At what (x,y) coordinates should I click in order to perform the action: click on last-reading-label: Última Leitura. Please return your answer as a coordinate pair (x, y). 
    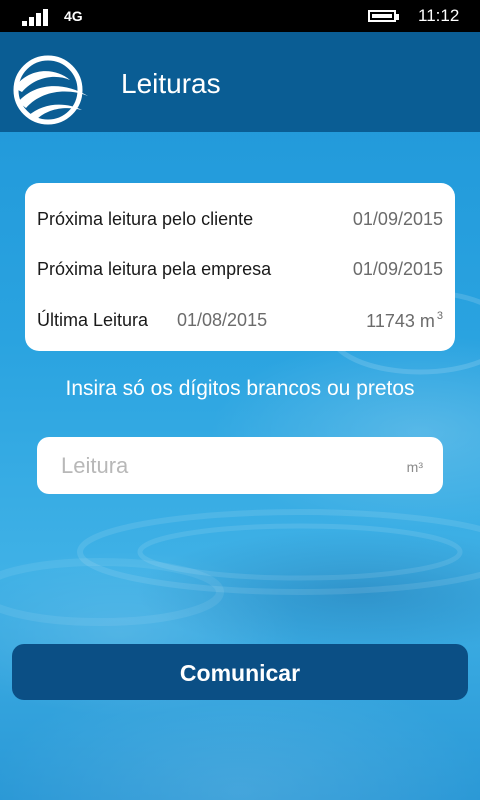
    Looking at the image, I should click on (93, 320).